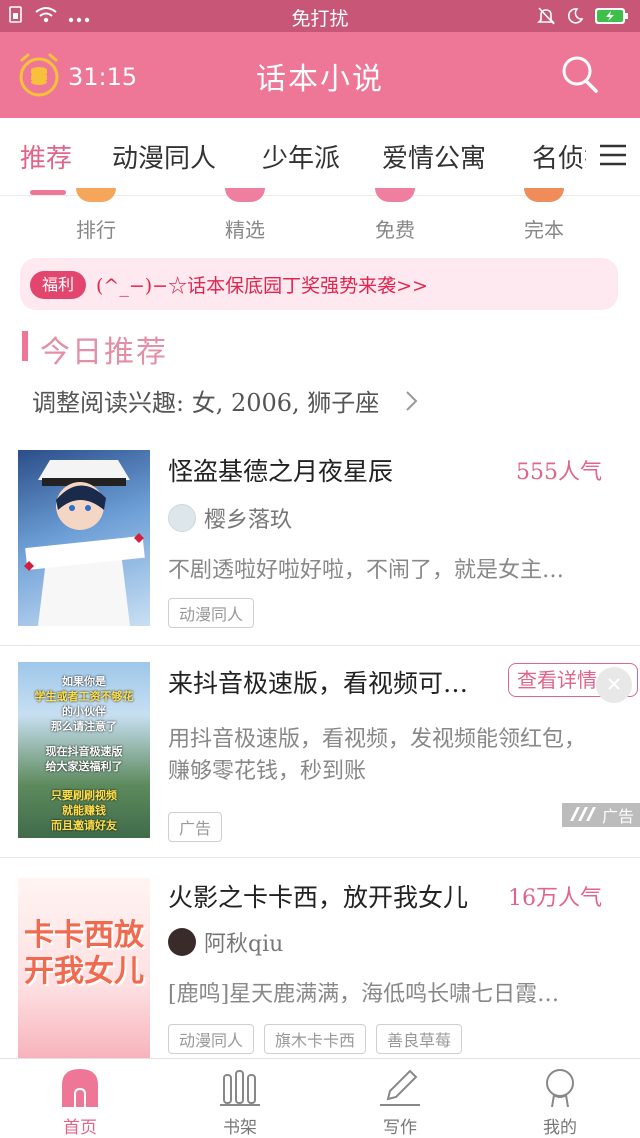 Image resolution: width=640 pixels, height=1138 pixels. What do you see at coordinates (318, 897) in the screenshot?
I see `book-title: 火影之卡卡西，放开我女儿` at bounding box center [318, 897].